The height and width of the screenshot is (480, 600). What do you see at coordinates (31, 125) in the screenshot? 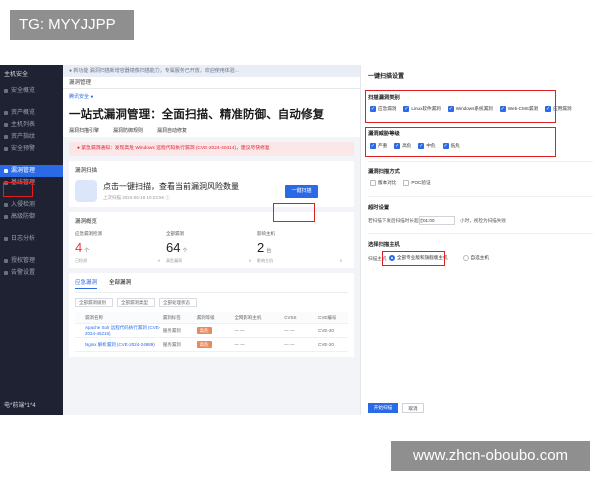
I see `sidebar-item-hosts: 主机列表` at bounding box center [31, 125].